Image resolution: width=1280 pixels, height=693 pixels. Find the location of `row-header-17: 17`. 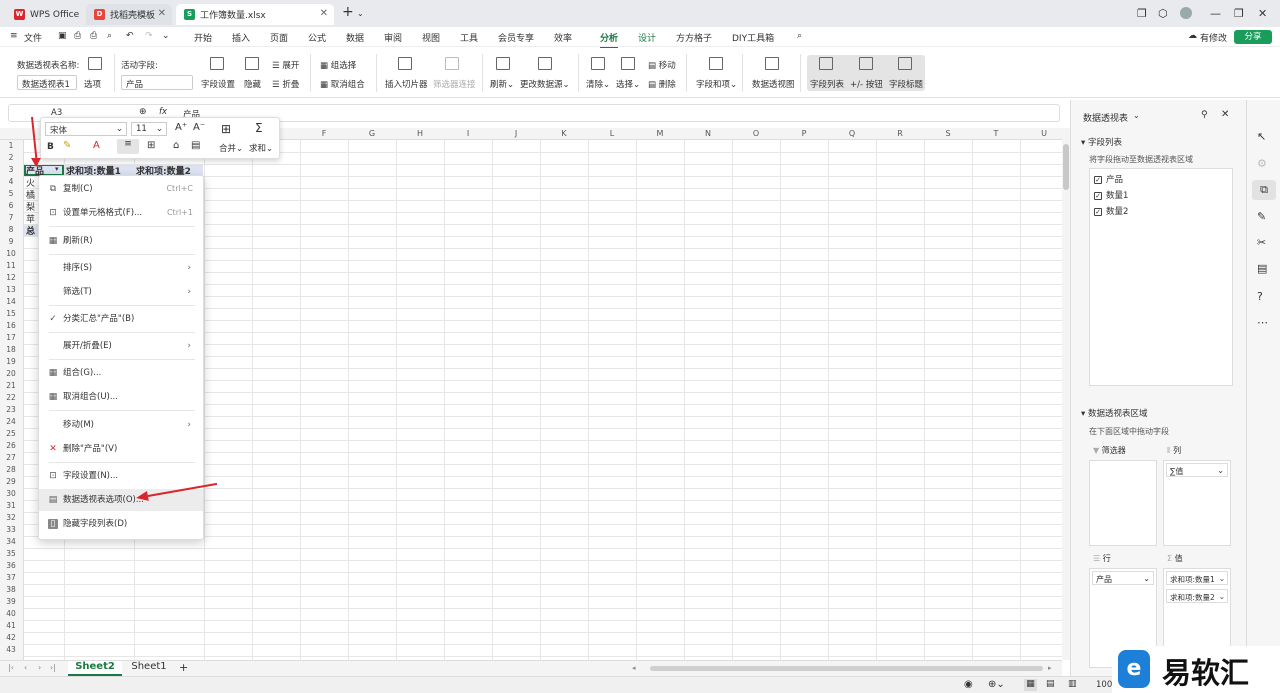

row-header-17: 17 is located at coordinates (11, 337).